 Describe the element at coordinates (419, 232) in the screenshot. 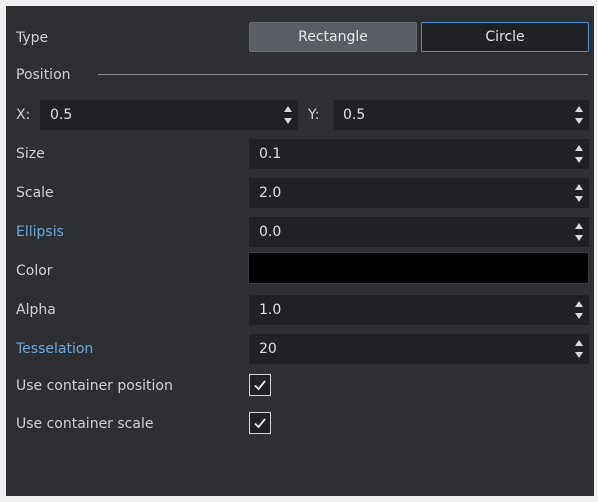

I see `ellipsis-field: 0.0` at that location.